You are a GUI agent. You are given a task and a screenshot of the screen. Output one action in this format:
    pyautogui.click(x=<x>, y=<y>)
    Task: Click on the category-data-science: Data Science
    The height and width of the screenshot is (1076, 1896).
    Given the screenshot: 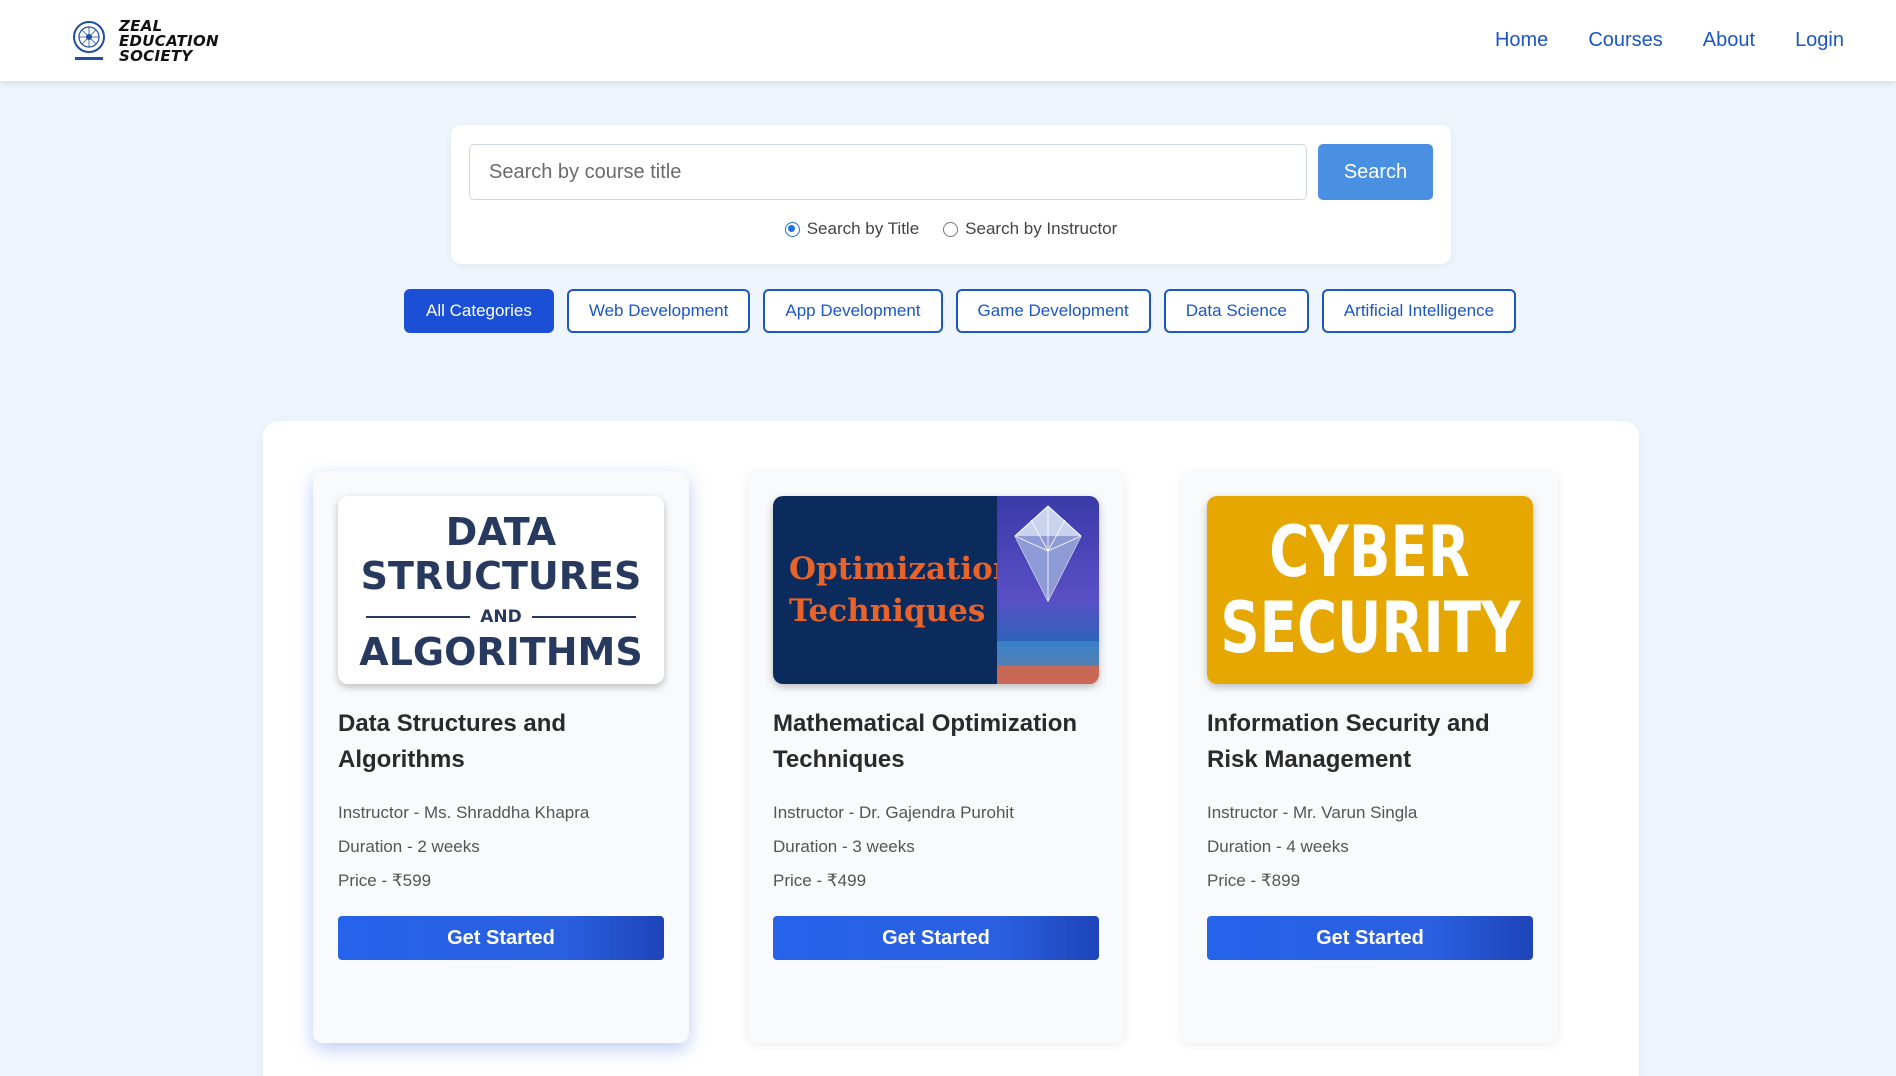 What is the action you would take?
    pyautogui.click(x=1236, y=311)
    